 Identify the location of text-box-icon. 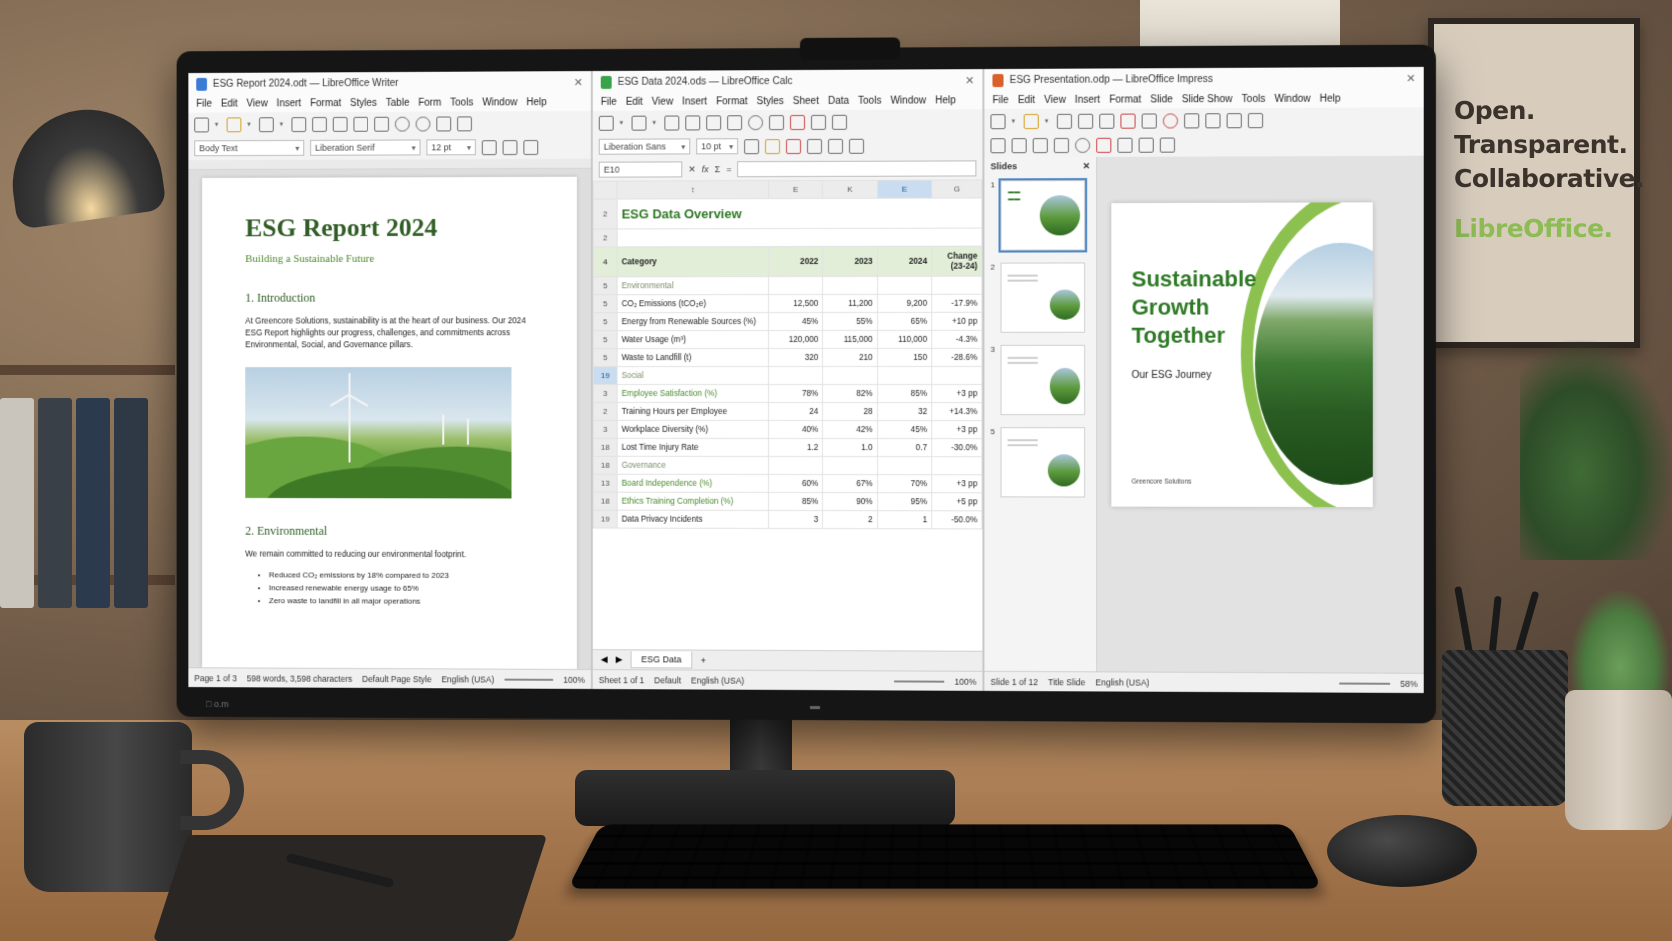
(1040, 145).